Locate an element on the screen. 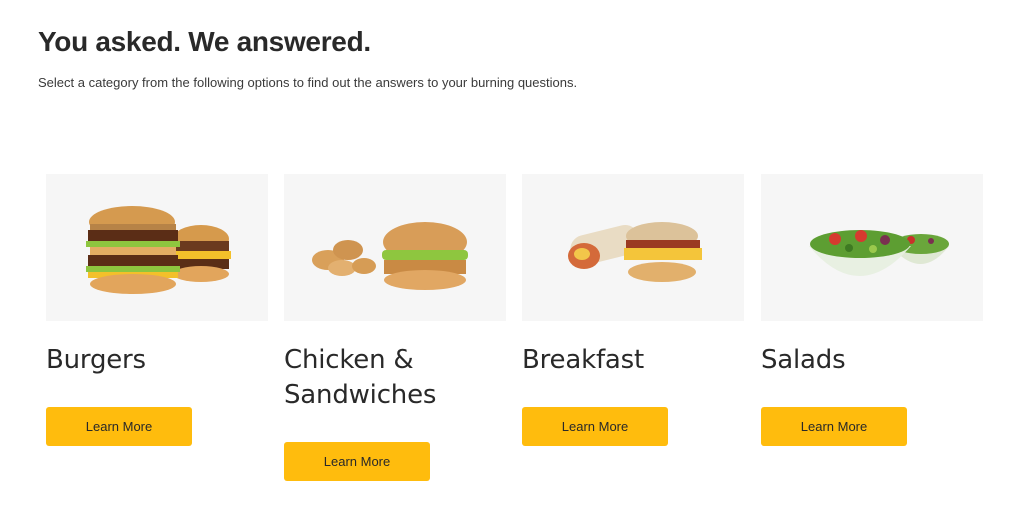  learn-more-button-salads: Learn More is located at coordinates (834, 426).